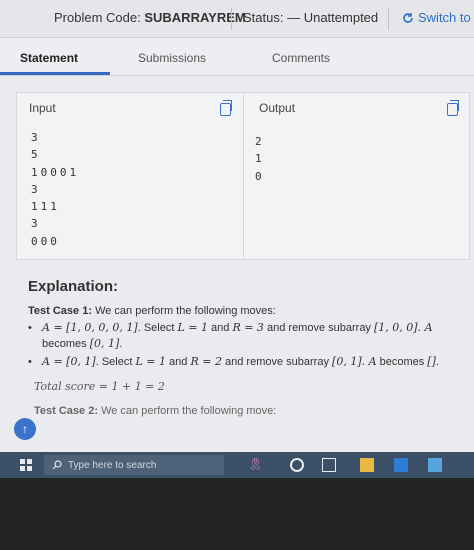 Image resolution: width=474 pixels, height=550 pixels. What do you see at coordinates (69, 361) in the screenshot?
I see `math-array: A = [0, 1]` at bounding box center [69, 361].